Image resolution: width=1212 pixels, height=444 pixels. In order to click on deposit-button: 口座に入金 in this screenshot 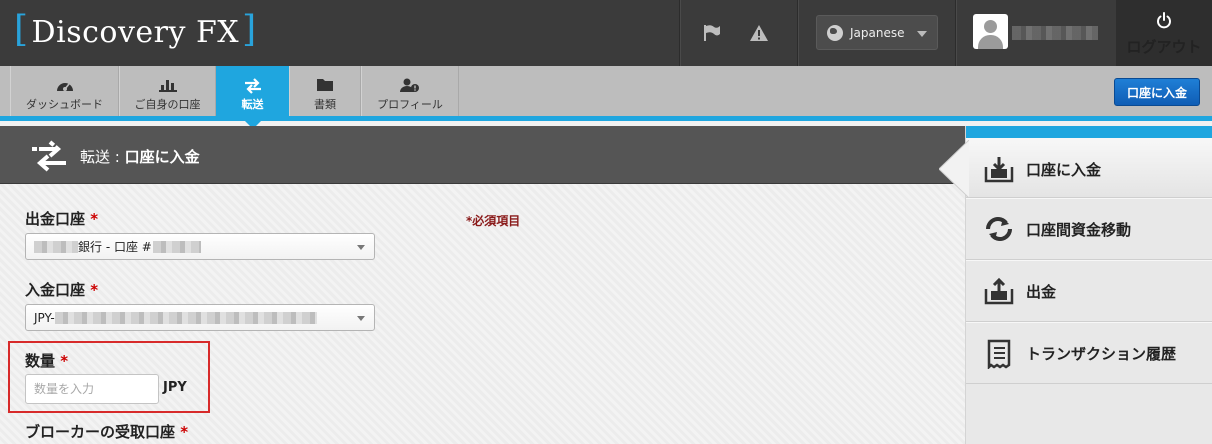, I will do `click(1157, 92)`.